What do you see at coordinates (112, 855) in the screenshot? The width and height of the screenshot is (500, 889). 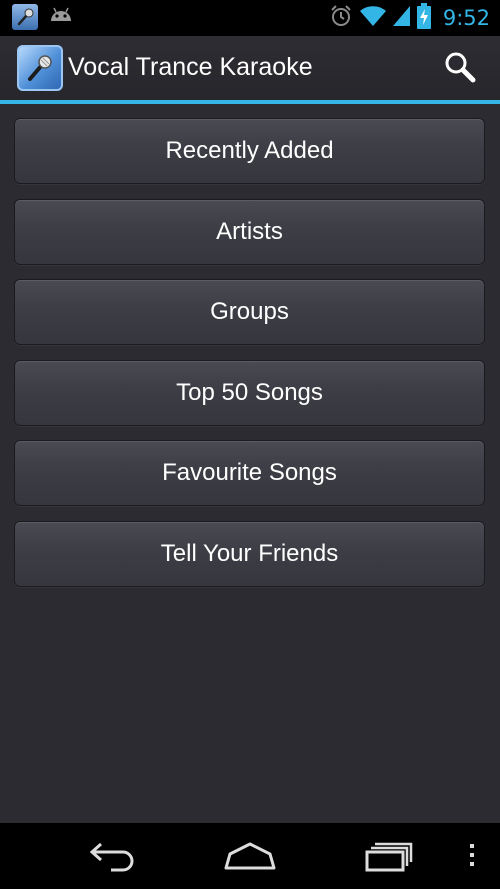 I see `back-icon` at bounding box center [112, 855].